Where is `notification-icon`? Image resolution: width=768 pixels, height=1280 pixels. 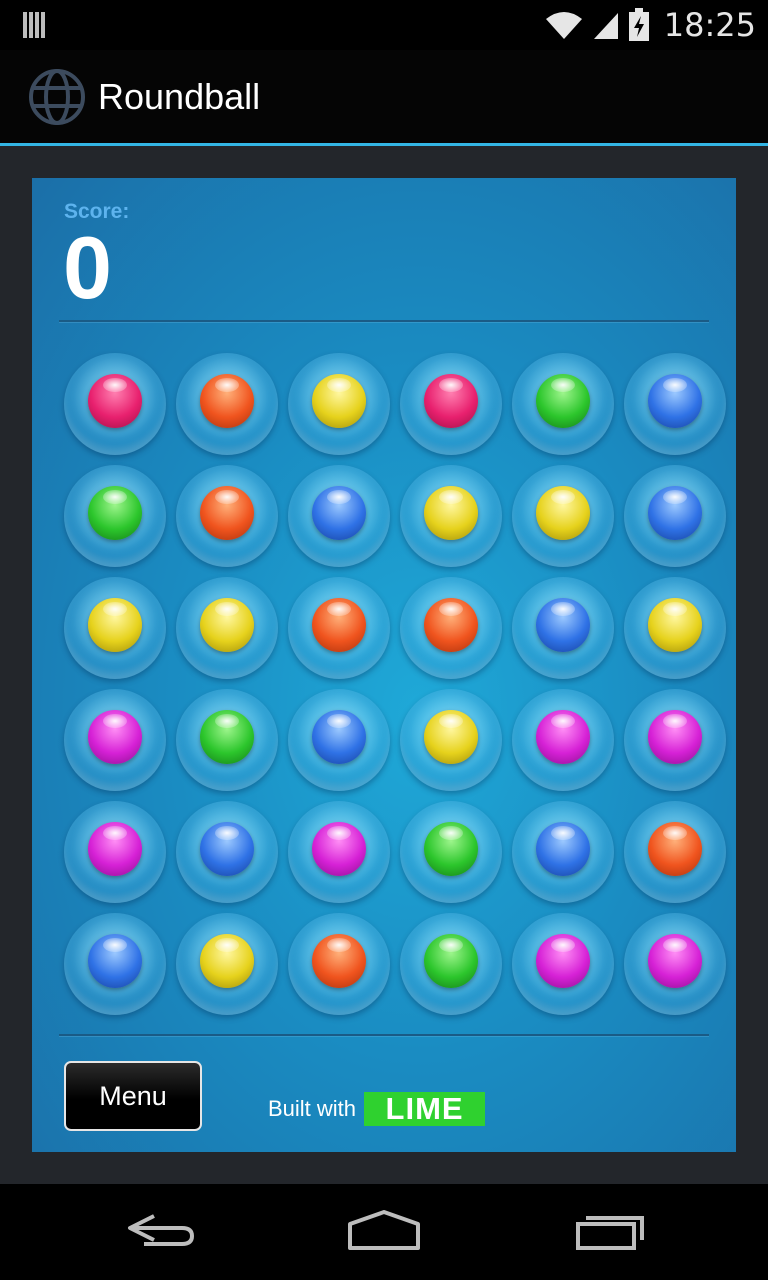 notification-icon is located at coordinates (34, 25).